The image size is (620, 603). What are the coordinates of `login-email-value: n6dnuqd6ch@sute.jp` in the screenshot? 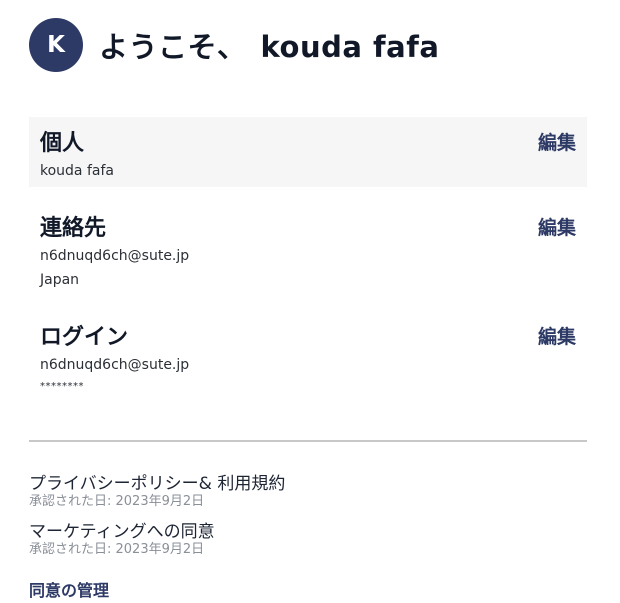 It's located at (115, 365).